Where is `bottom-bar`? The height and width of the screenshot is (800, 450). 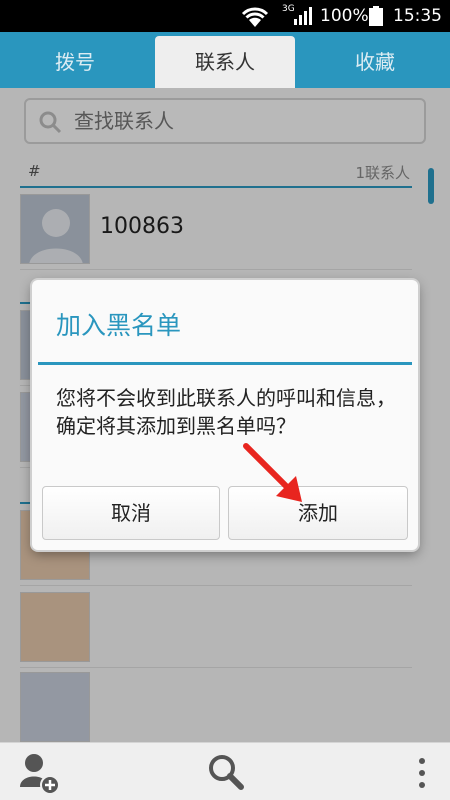 bottom-bar is located at coordinates (225, 771).